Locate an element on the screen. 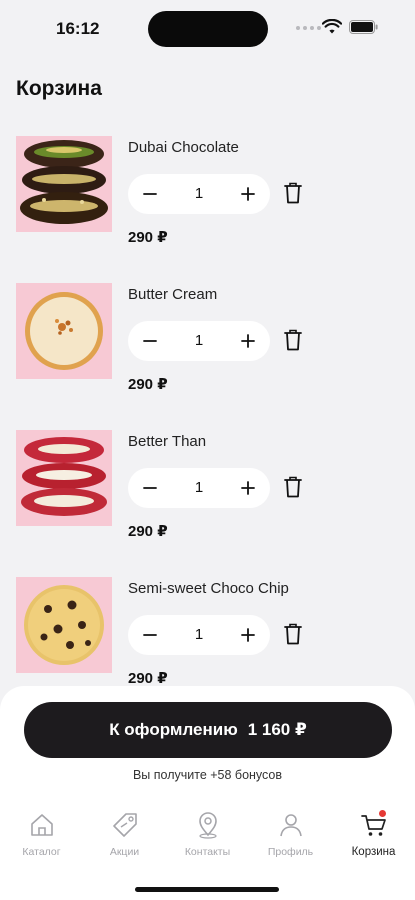 Image resolution: width=415 pixels, height=900 pixels. item-name: Better Than is located at coordinates (167, 441).